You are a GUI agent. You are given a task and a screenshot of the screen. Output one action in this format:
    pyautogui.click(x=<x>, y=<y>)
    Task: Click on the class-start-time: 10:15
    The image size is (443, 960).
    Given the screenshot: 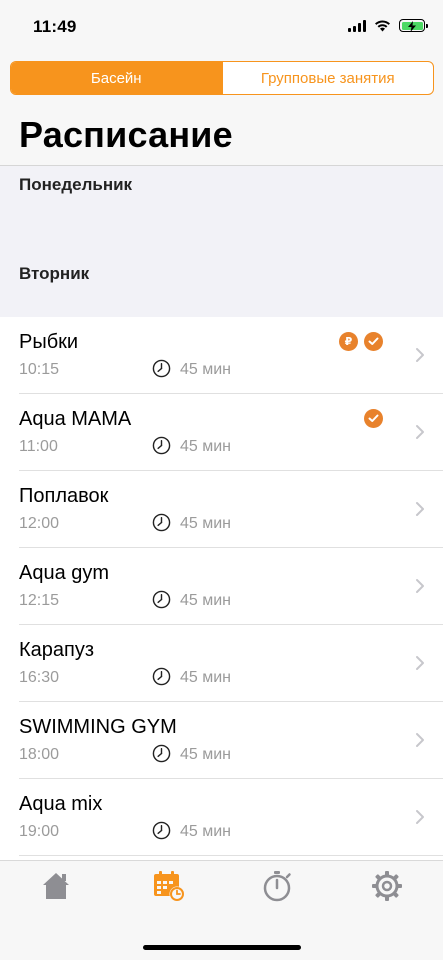 What is the action you would take?
    pyautogui.click(x=39, y=369)
    